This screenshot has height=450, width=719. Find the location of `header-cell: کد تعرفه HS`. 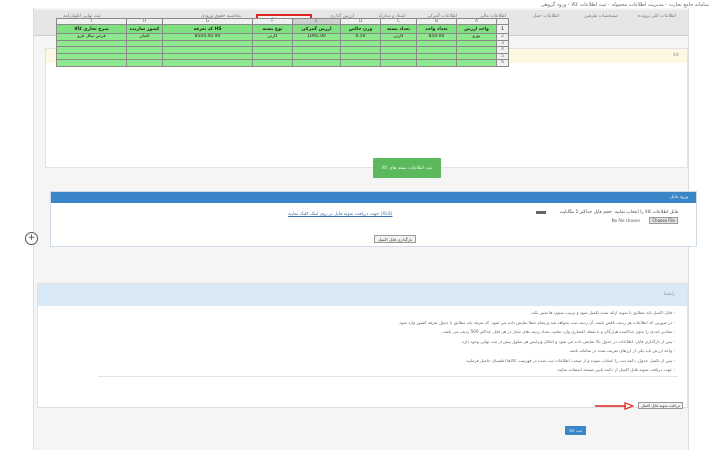

header-cell: کد تعرفه HS is located at coordinates (207, 29).